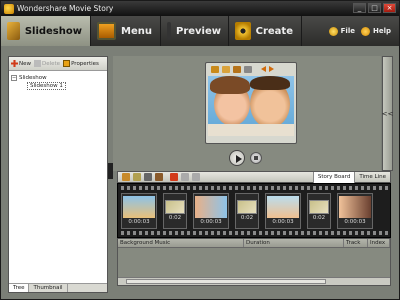 The height and width of the screenshot is (300, 400). What do you see at coordinates (263, 69) in the screenshot?
I see `previous-arrow-icon` at bounding box center [263, 69].